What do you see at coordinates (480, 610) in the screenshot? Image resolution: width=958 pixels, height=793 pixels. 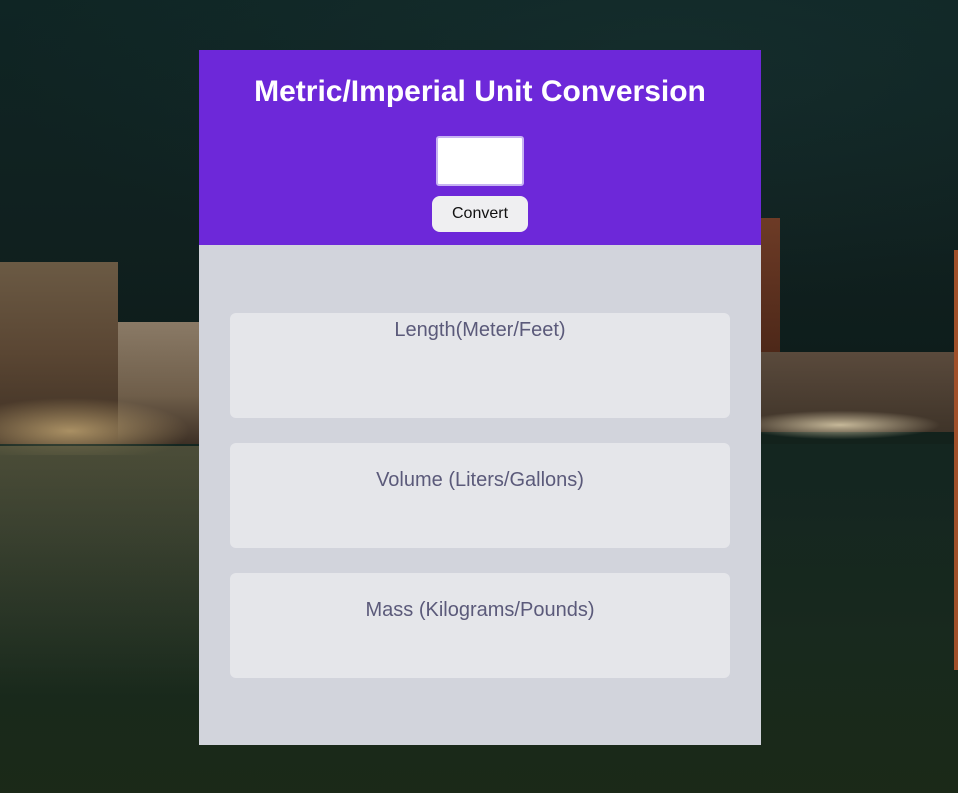 I see `mass-result-title: Mass (Kilograms/Pounds)` at bounding box center [480, 610].